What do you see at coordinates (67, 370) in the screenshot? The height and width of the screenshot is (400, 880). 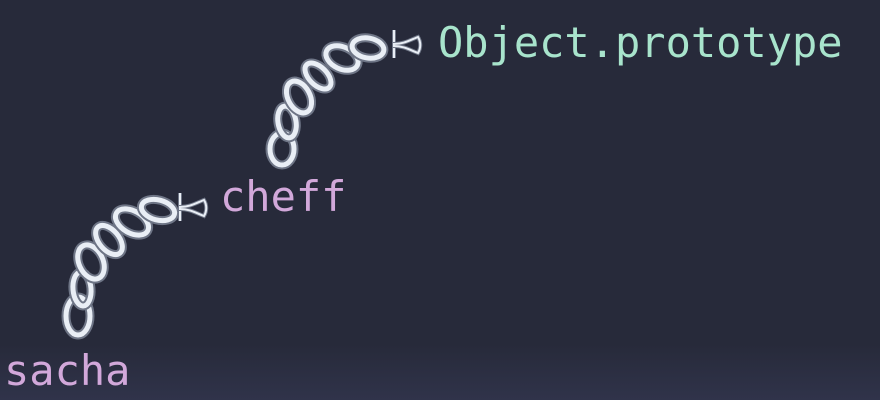 I see `node-sacha: sacha` at bounding box center [67, 370].